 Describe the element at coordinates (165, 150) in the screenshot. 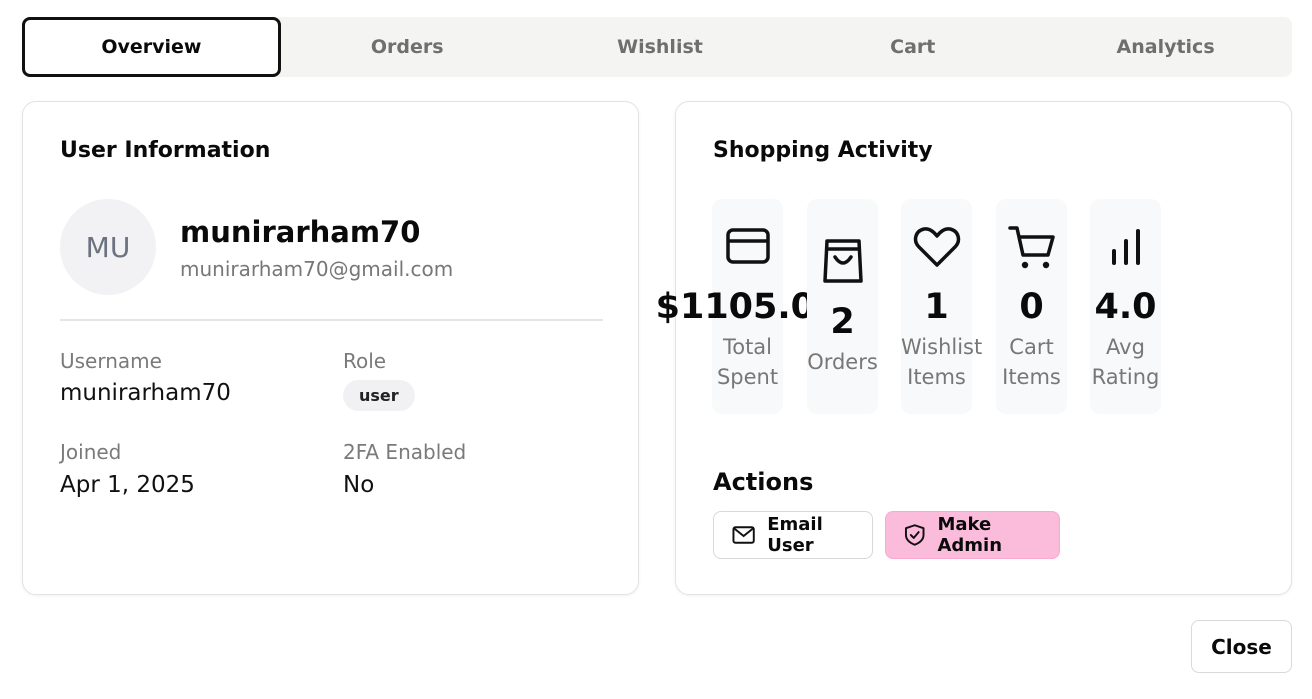

I see `user-info-title: User Information` at that location.